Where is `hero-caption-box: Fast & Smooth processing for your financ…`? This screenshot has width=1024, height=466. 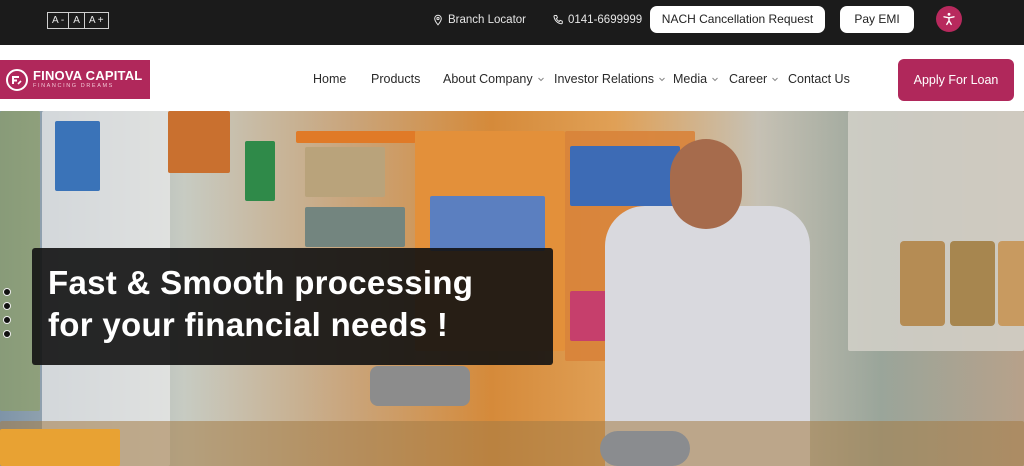 hero-caption-box: Fast & Smooth processing for your financ… is located at coordinates (292, 306).